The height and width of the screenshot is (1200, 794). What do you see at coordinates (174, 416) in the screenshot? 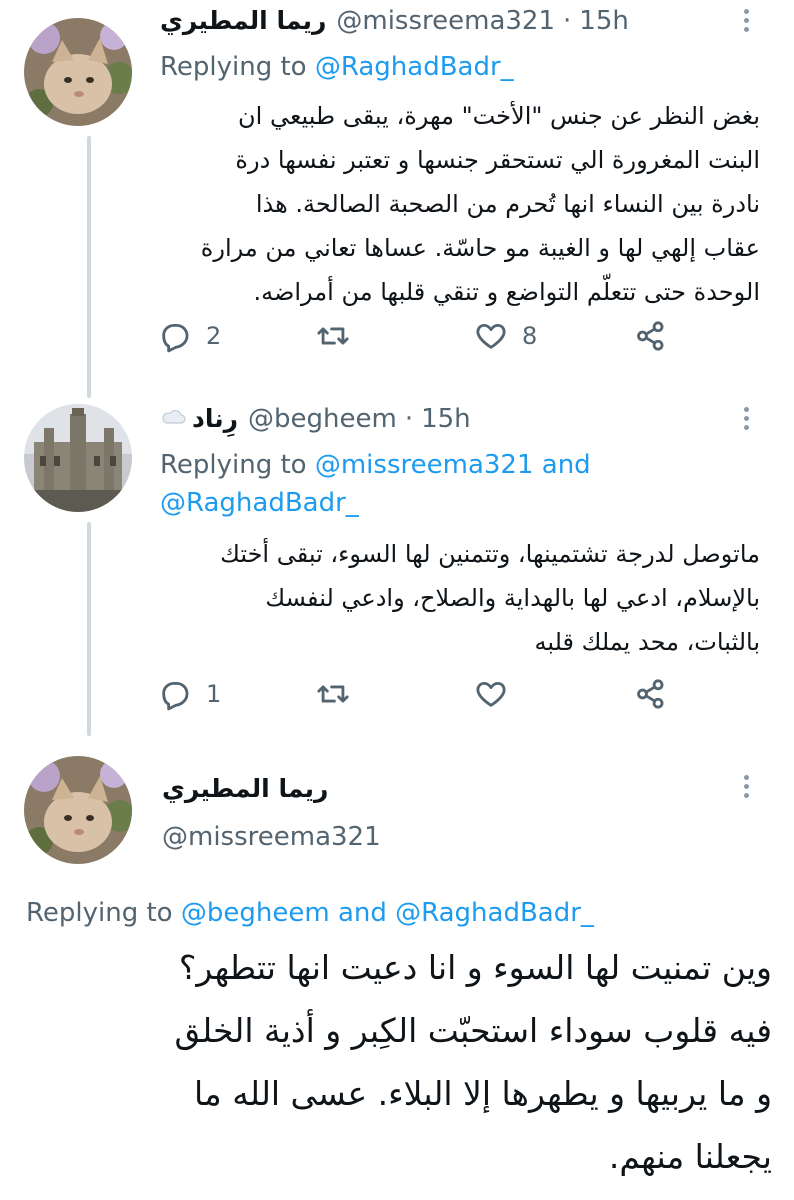
I see `cloud-icon` at bounding box center [174, 416].